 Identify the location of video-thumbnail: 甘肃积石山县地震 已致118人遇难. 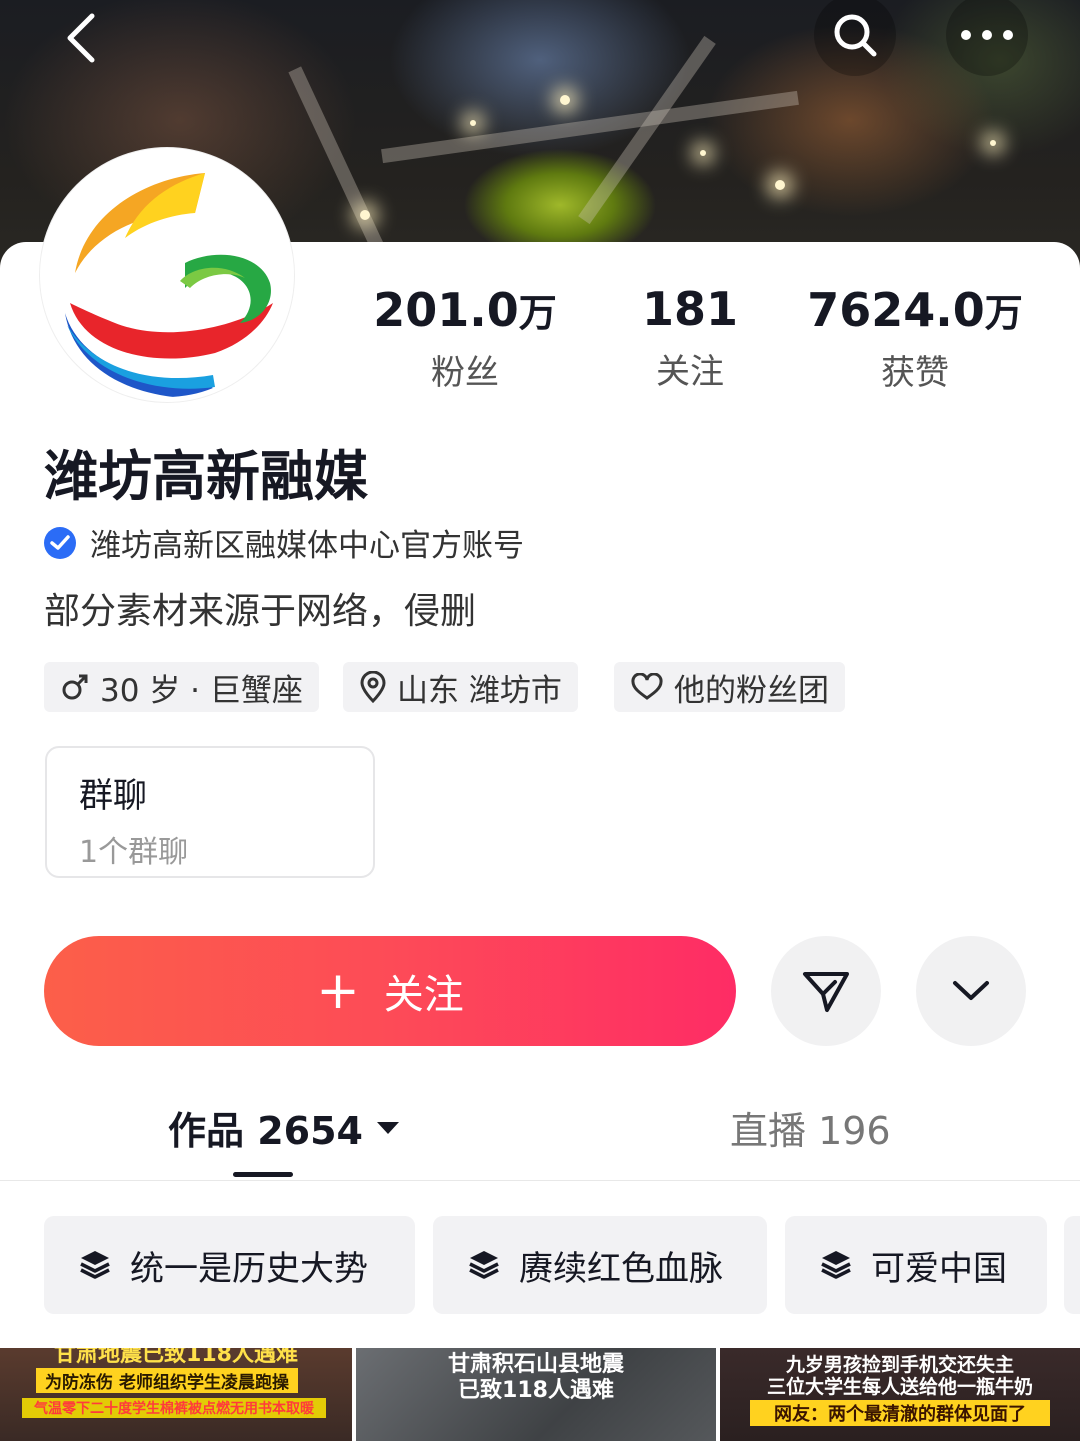
(536, 1394).